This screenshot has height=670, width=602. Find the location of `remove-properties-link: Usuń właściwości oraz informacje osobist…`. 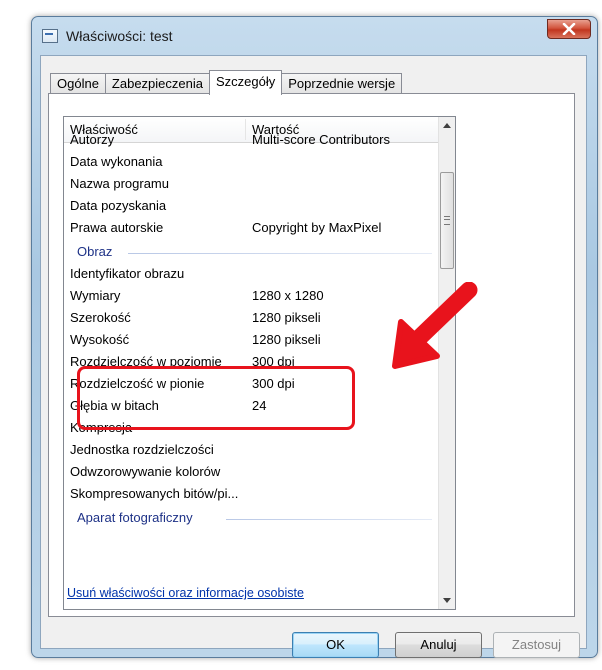

remove-properties-link: Usuń właściwości oraz informacje osobist… is located at coordinates (185, 593).